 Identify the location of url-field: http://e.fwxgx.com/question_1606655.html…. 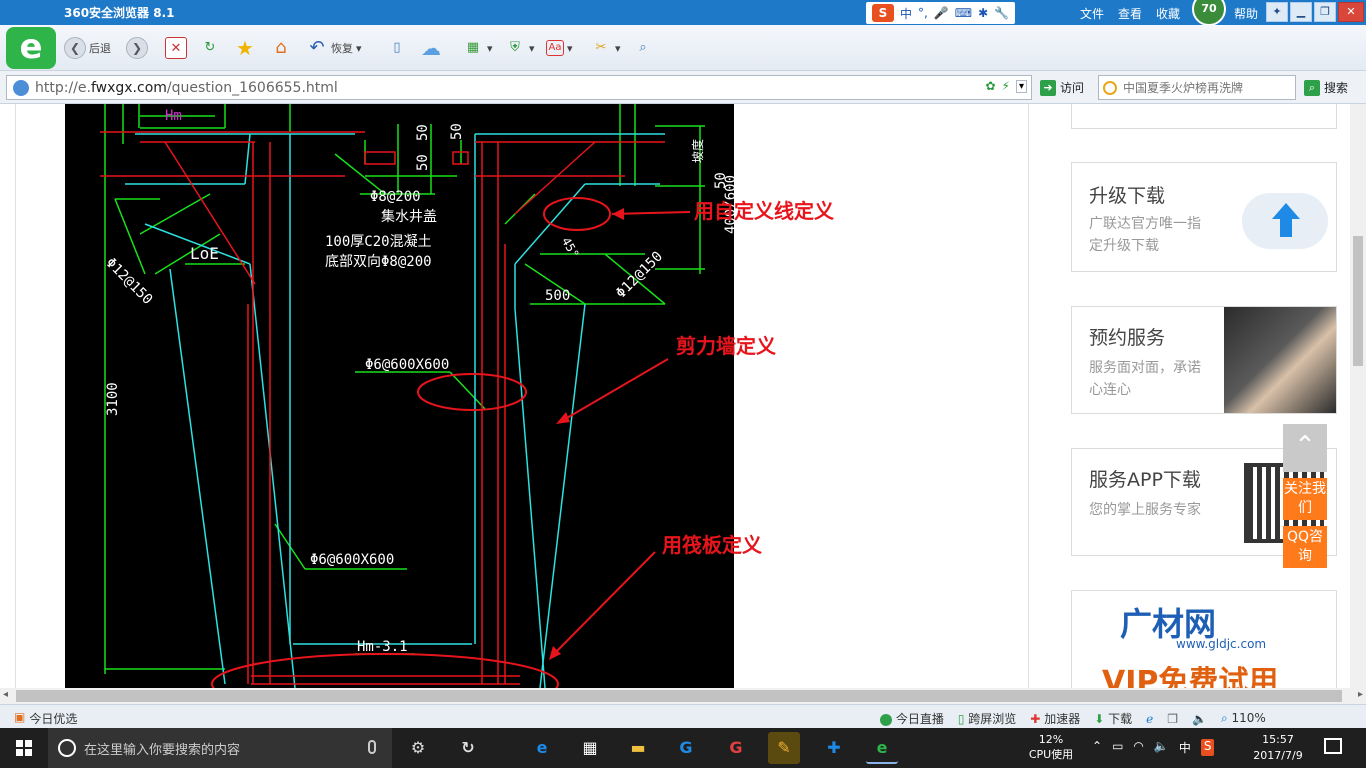
(519, 87).